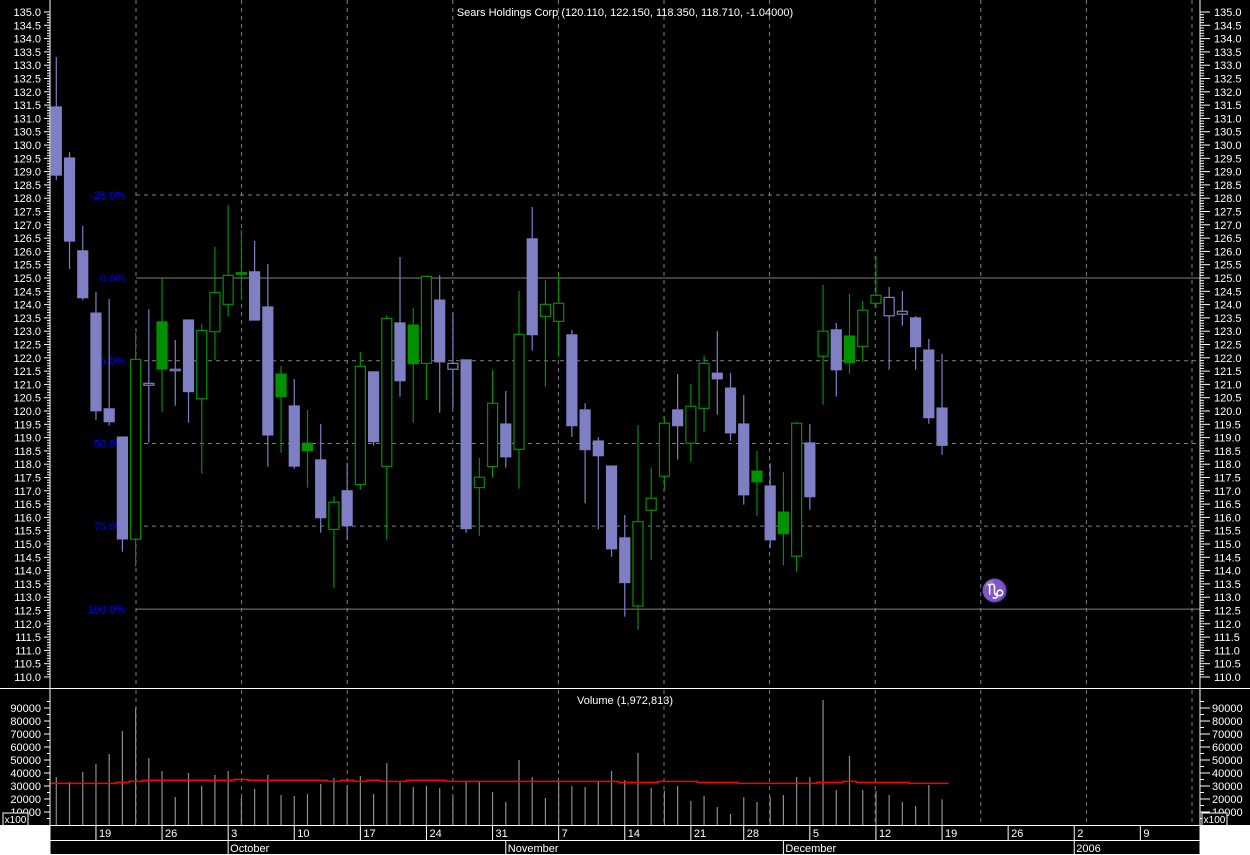  Describe the element at coordinates (1227, 612) in the screenshot. I see `right-price-label: 112.5` at that location.